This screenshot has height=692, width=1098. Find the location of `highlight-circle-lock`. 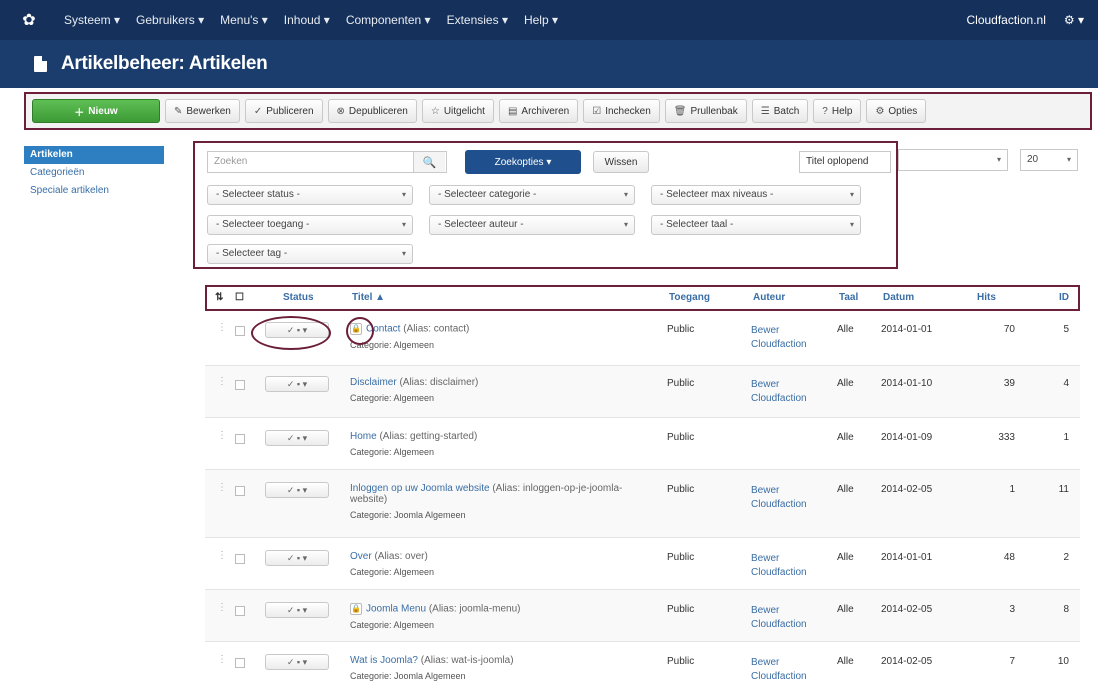

highlight-circle-lock is located at coordinates (360, 331).